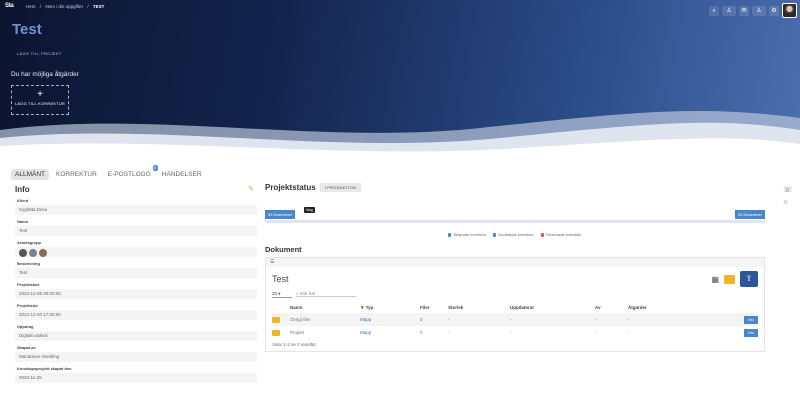  Describe the element at coordinates (182, 174) in the screenshot. I see `tab-events: HÄNDELSER` at that location.